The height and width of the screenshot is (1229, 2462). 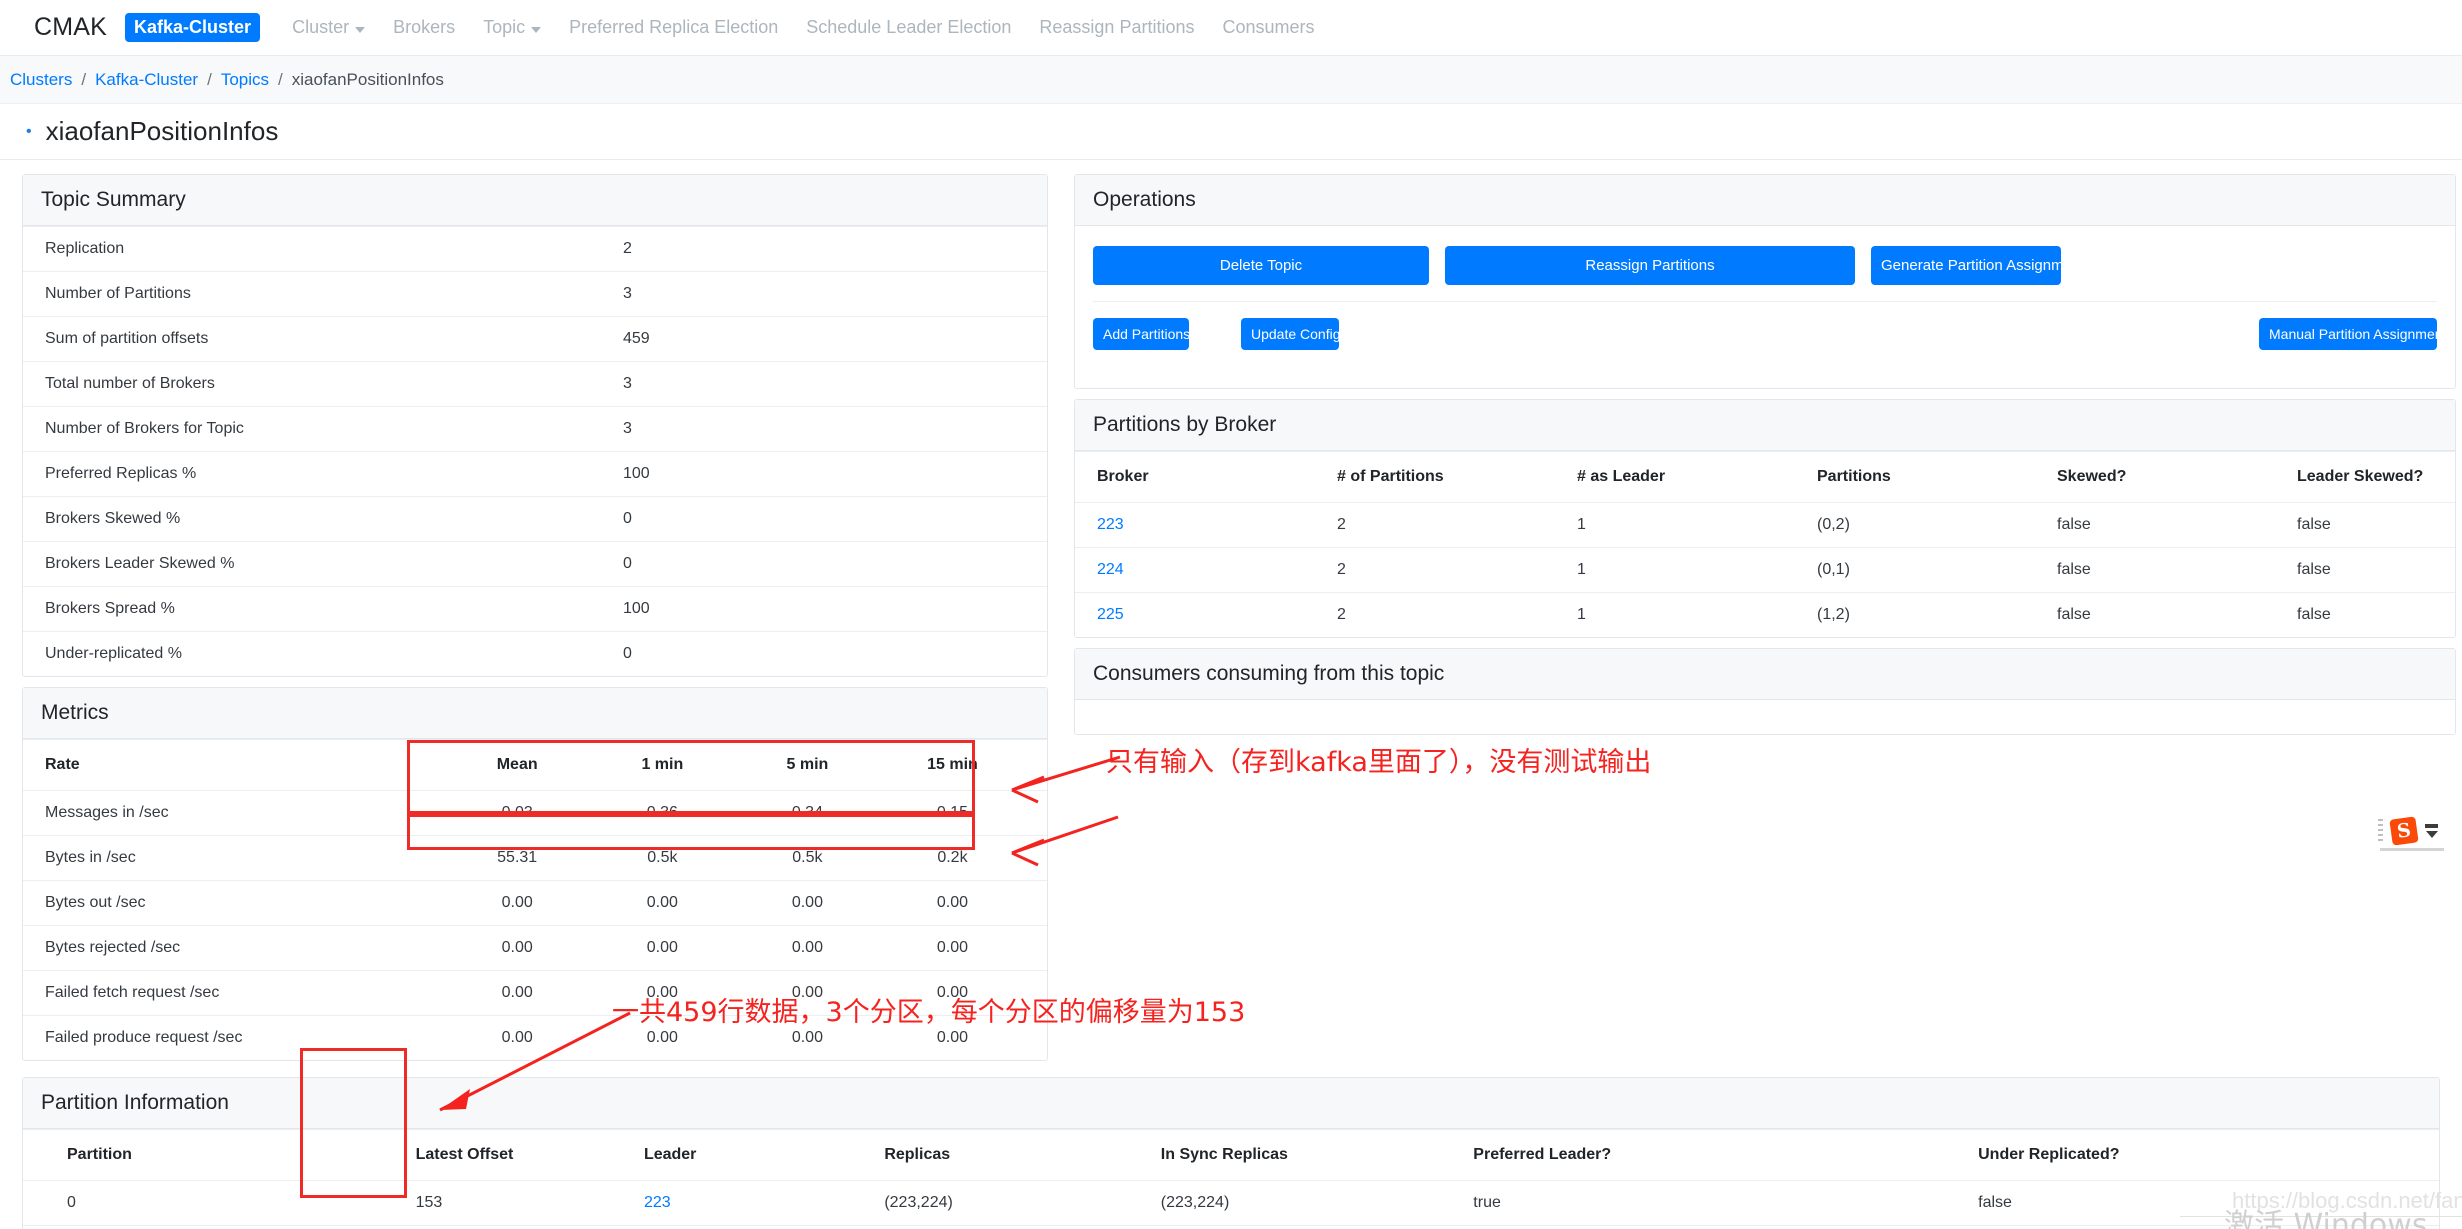 I want to click on summary-label: Brokers Skewed %, so click(x=323, y=519).